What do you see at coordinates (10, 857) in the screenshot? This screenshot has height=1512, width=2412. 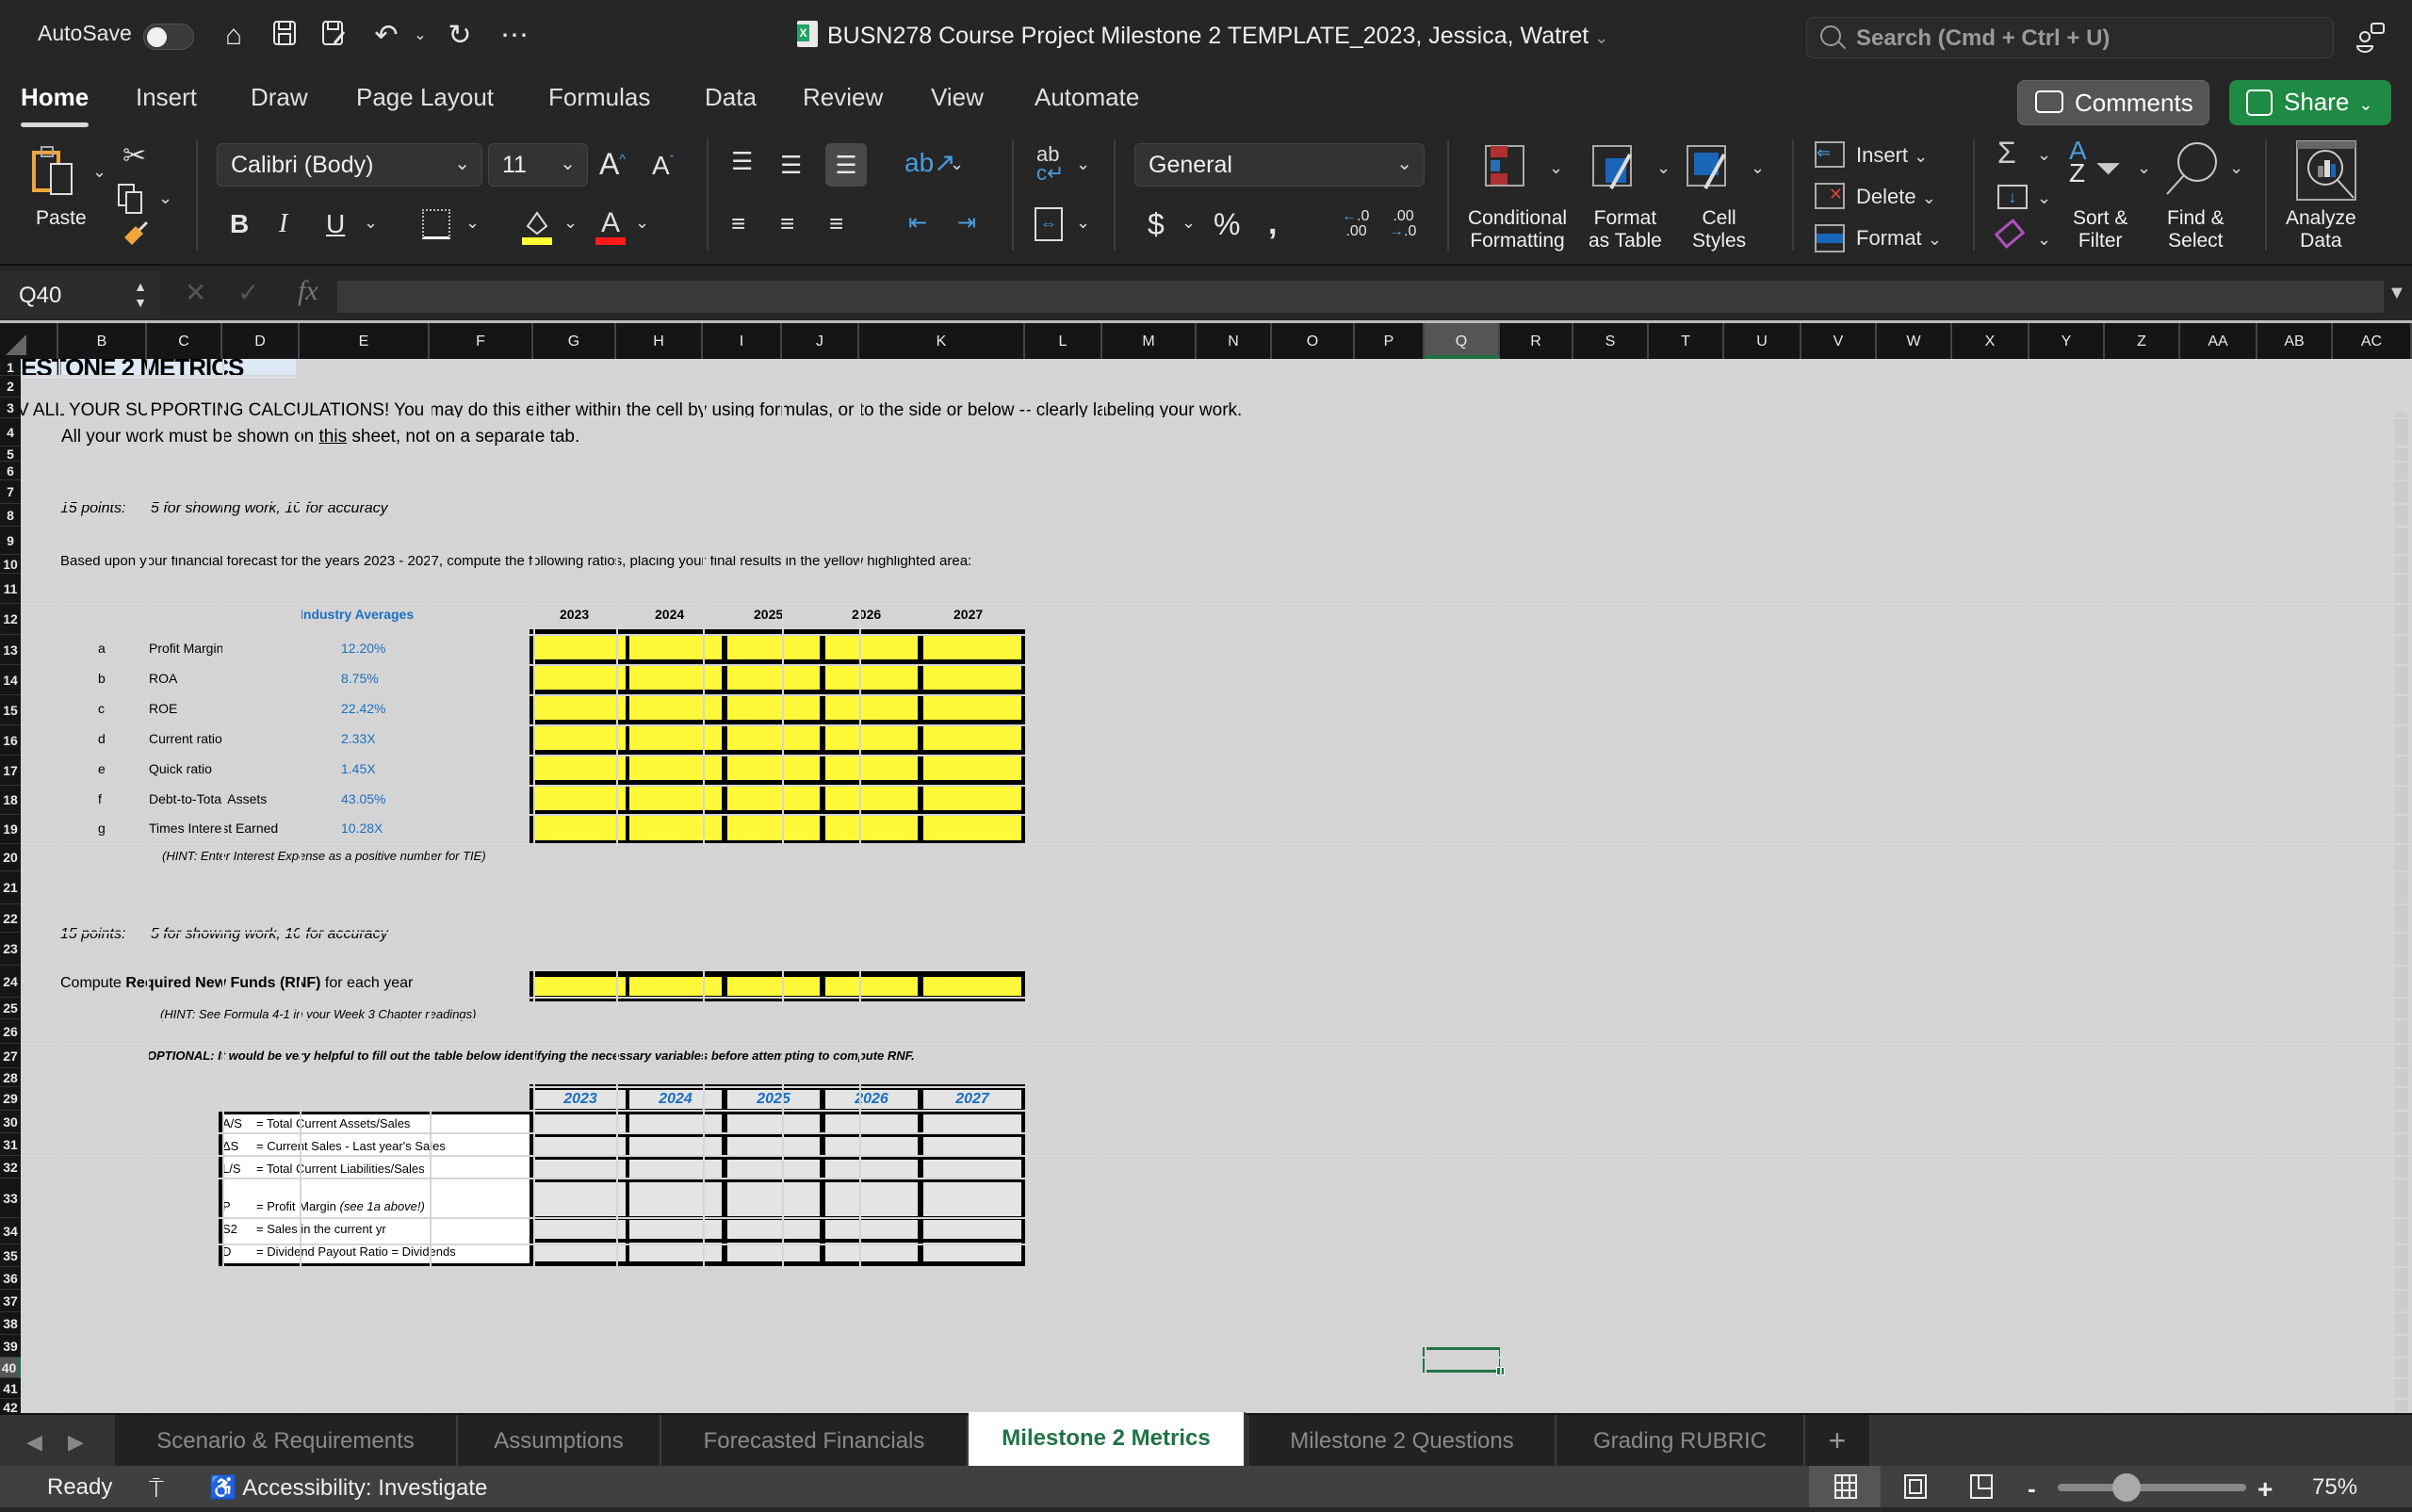 I see `row-header-20: 20` at bounding box center [10, 857].